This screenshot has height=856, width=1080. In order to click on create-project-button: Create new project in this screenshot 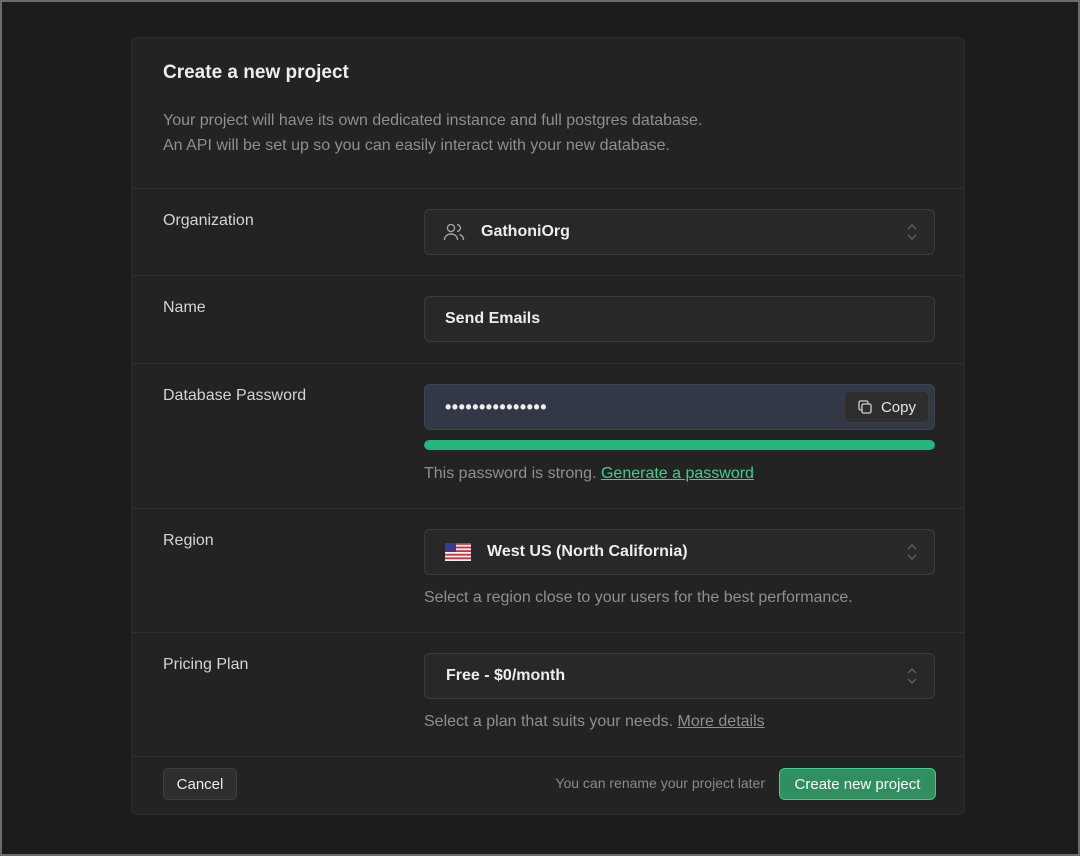, I will do `click(857, 784)`.